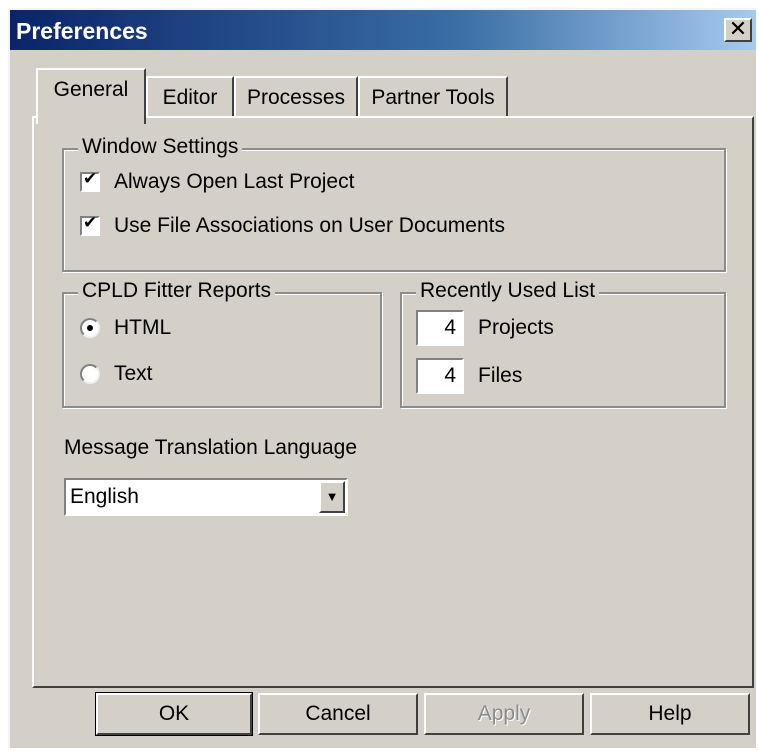  I want to click on window-title: Preferences, so click(82, 31).